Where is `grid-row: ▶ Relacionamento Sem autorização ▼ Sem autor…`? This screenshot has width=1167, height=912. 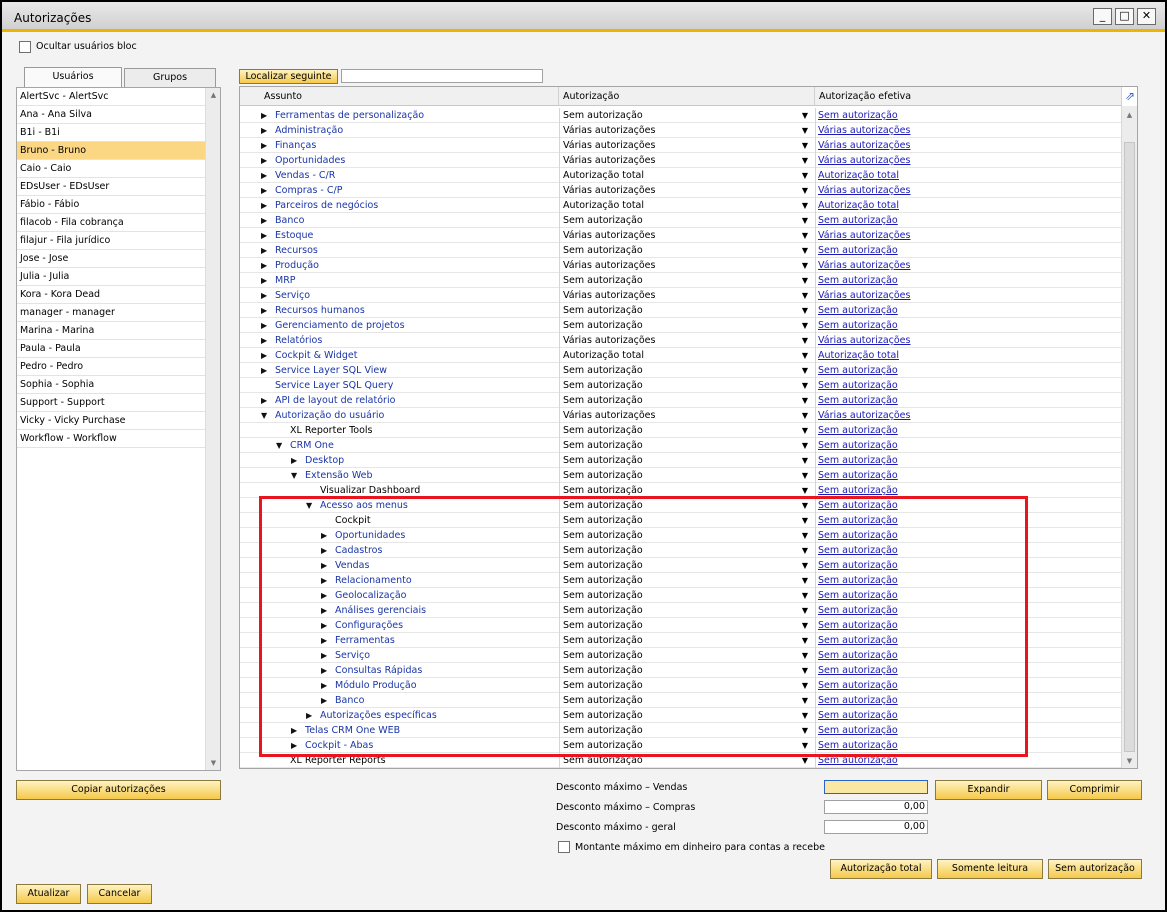 grid-row: ▶ Relacionamento Sem autorização ▼ Sem autor… is located at coordinates (681, 580).